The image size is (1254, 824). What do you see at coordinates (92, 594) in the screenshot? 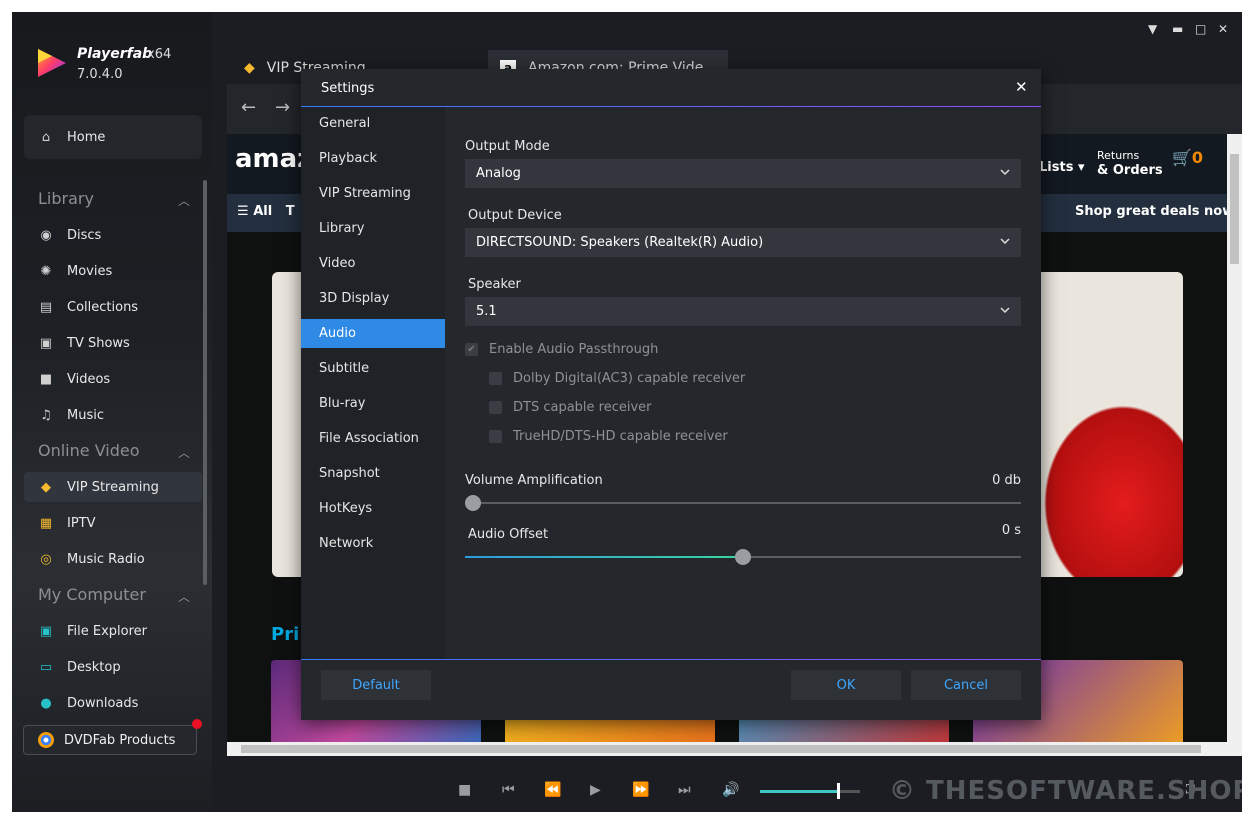
I see `section-my-computer: My Computer` at bounding box center [92, 594].